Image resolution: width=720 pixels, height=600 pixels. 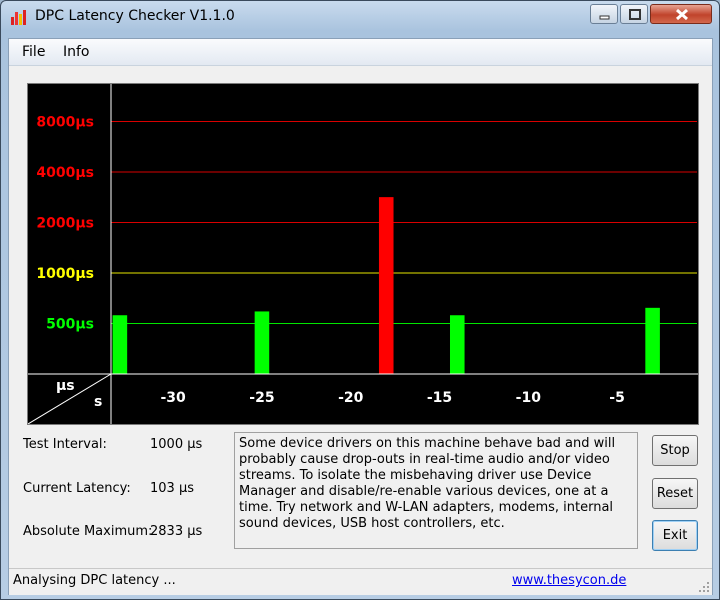 What do you see at coordinates (176, 531) in the screenshot?
I see `absolute-maximum-value: 2833 µs` at bounding box center [176, 531].